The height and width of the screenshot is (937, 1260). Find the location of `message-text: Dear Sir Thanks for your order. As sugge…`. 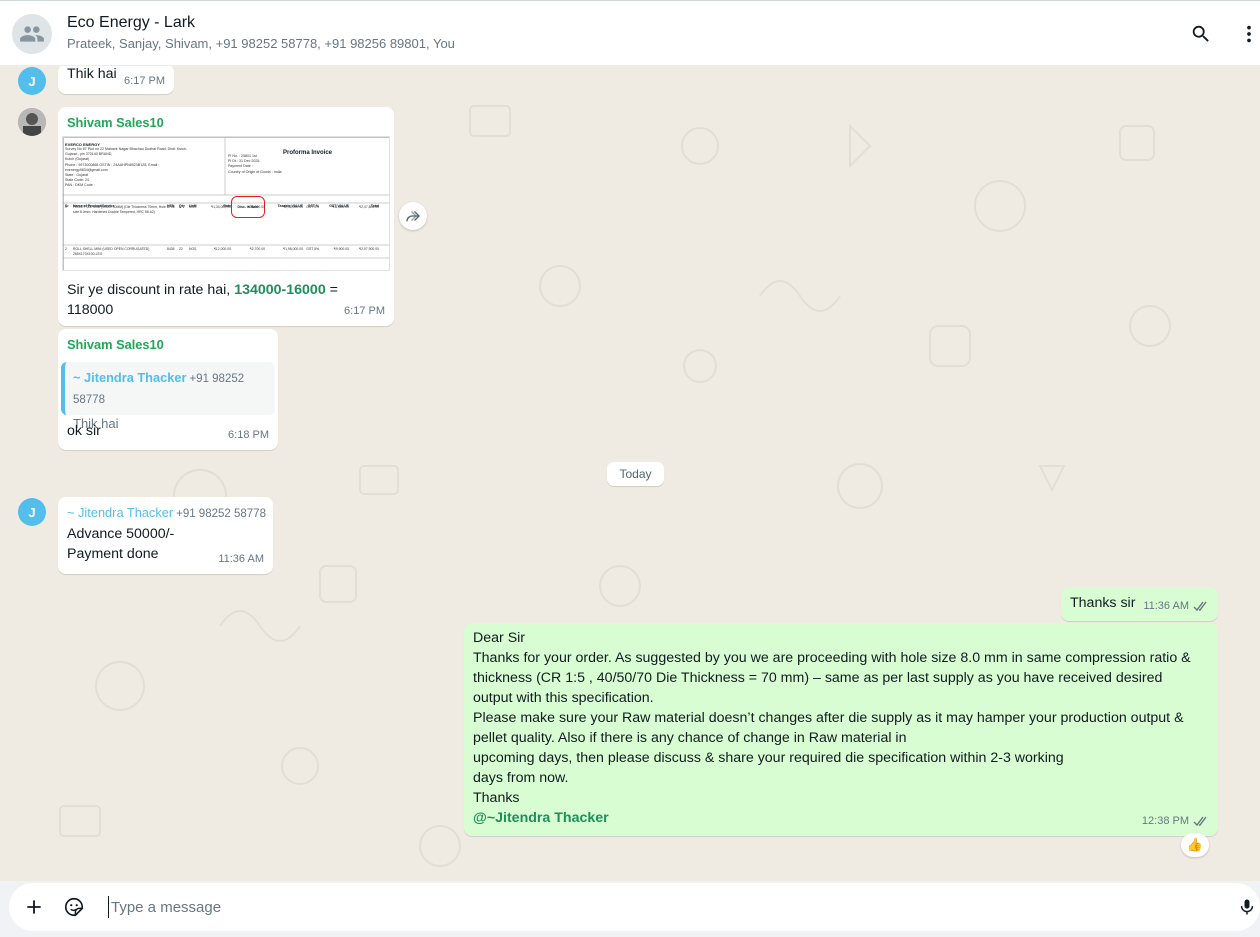

message-text: Dear Sir Thanks for your order. As sugge… is located at coordinates (840, 728).